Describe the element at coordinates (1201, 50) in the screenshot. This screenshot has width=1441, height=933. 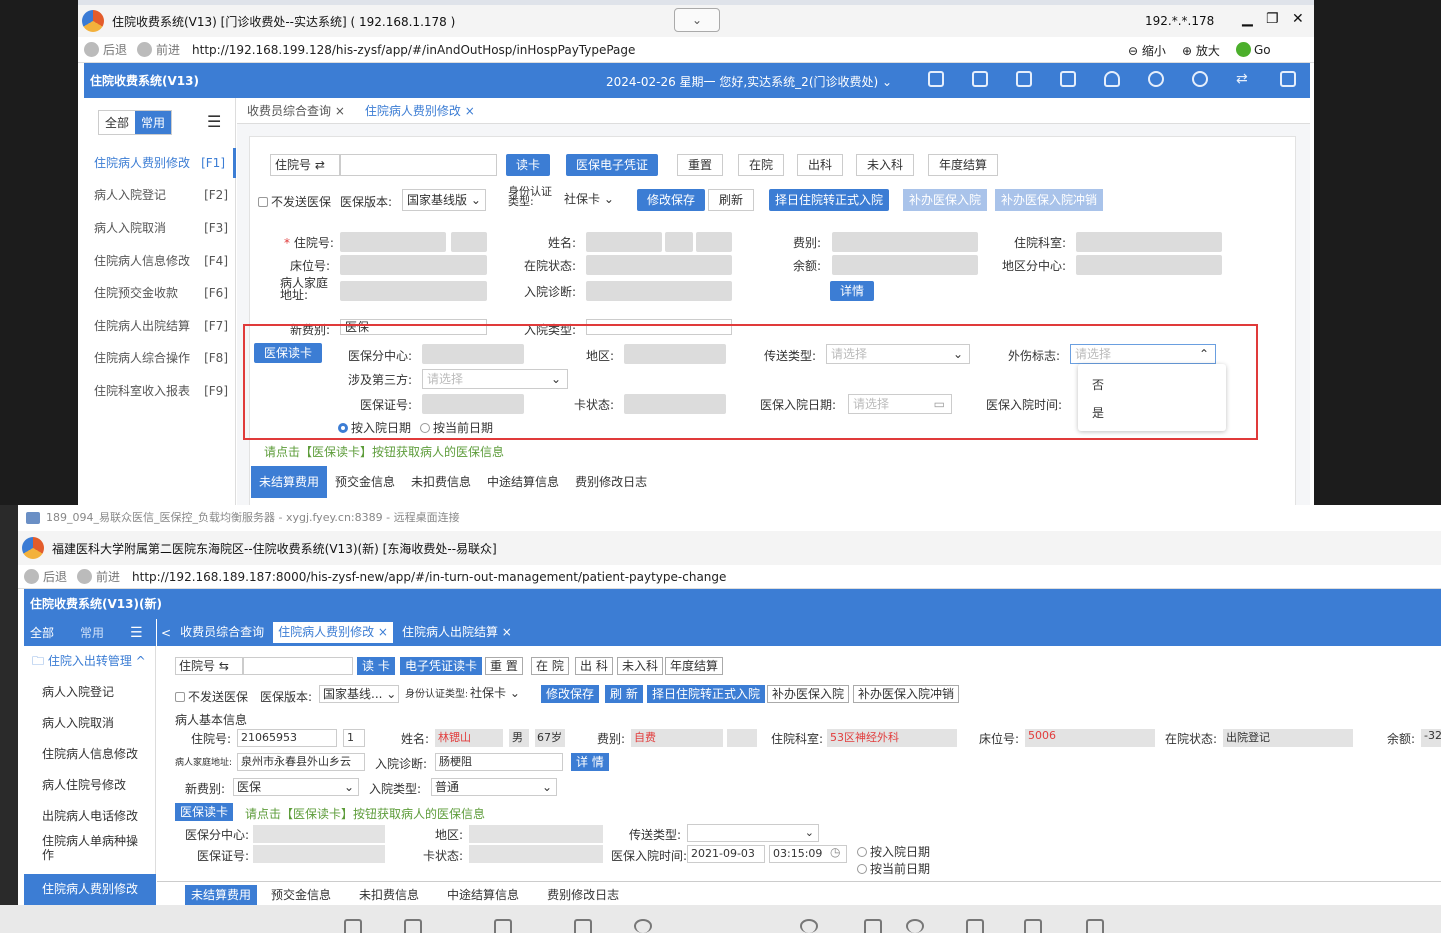
I see `zoom-in-button: ⊕ 放大` at that location.